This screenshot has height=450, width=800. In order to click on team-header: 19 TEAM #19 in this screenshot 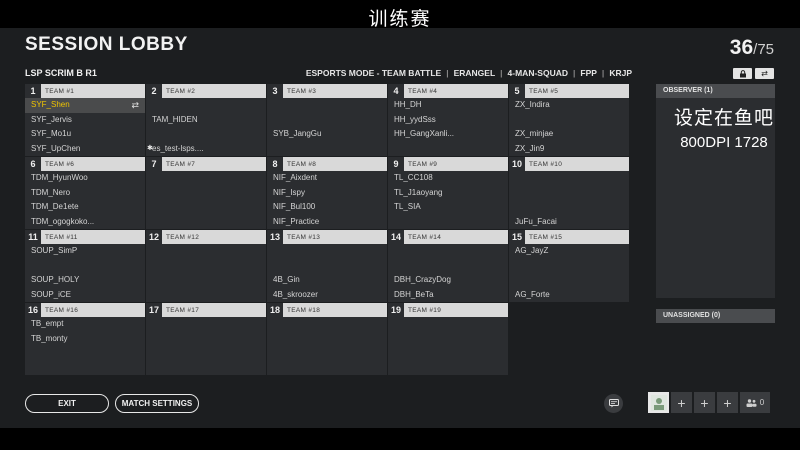, I will do `click(448, 310)`.